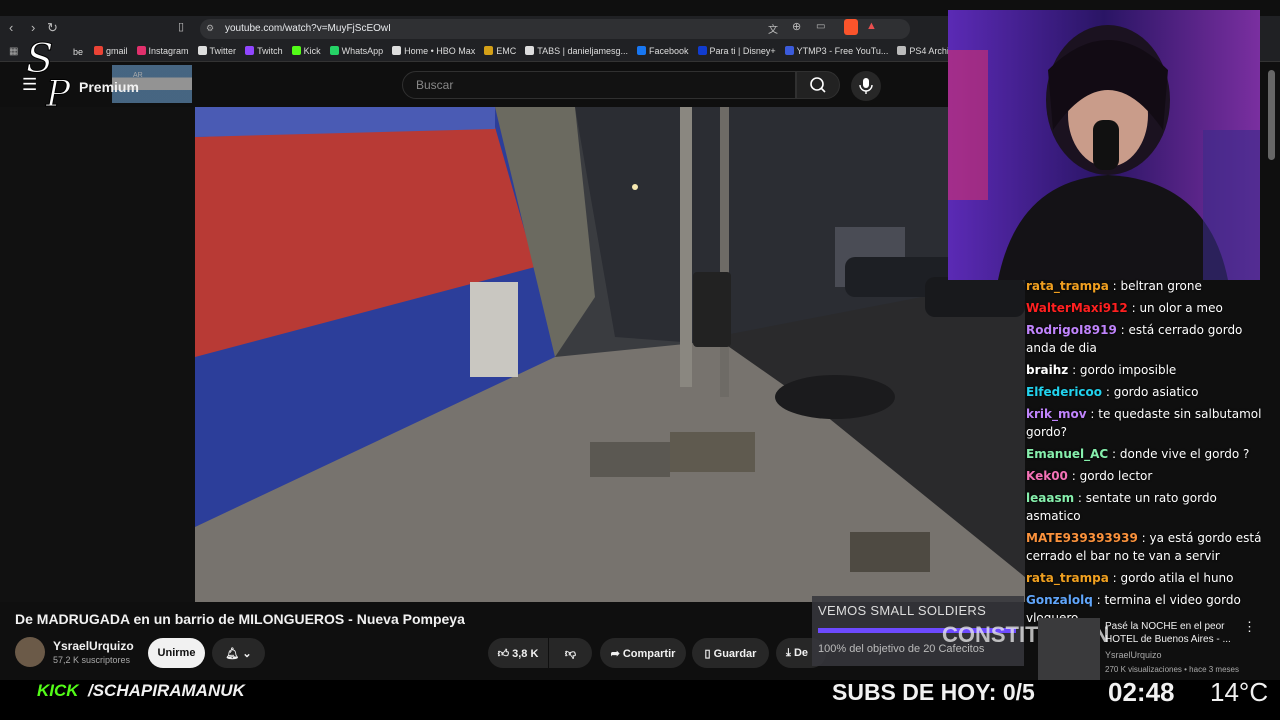 Image resolution: width=1280 pixels, height=720 pixels. Describe the element at coordinates (1082, 538) in the screenshot. I see `chat-username: MATE939393939` at that location.